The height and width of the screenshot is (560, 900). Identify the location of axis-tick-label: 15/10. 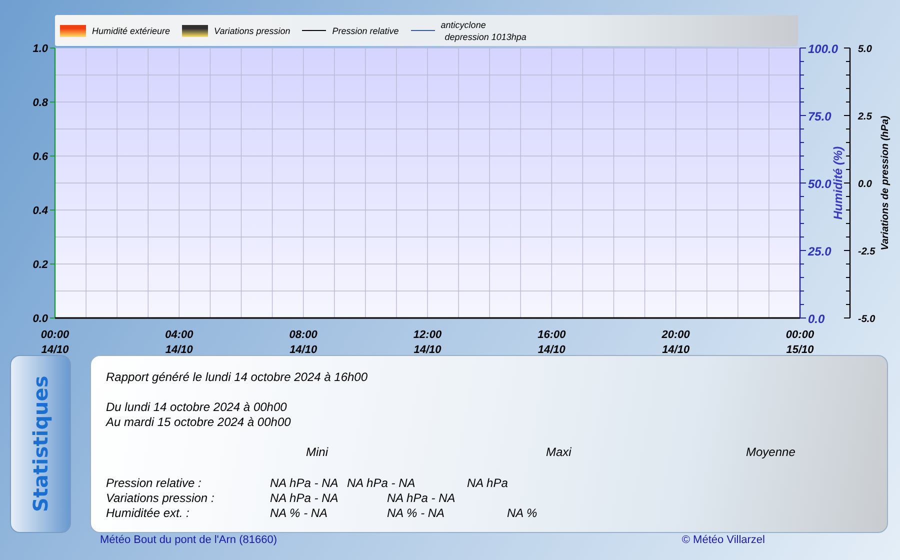
(800, 349).